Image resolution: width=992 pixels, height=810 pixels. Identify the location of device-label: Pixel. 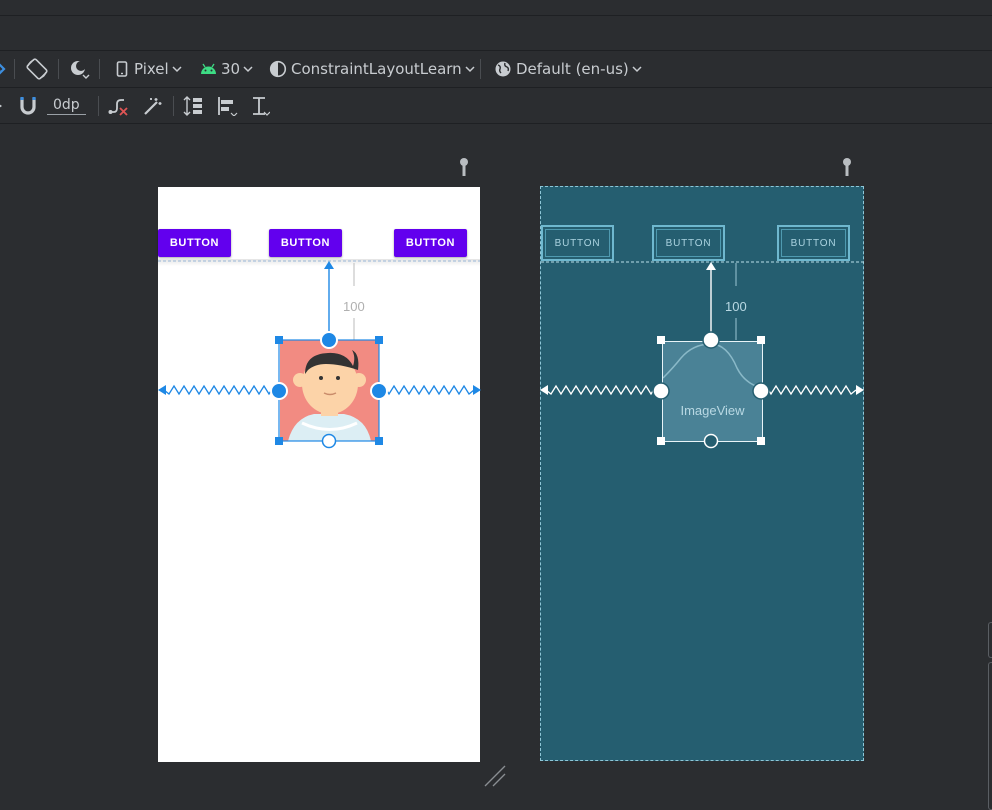
(151, 69).